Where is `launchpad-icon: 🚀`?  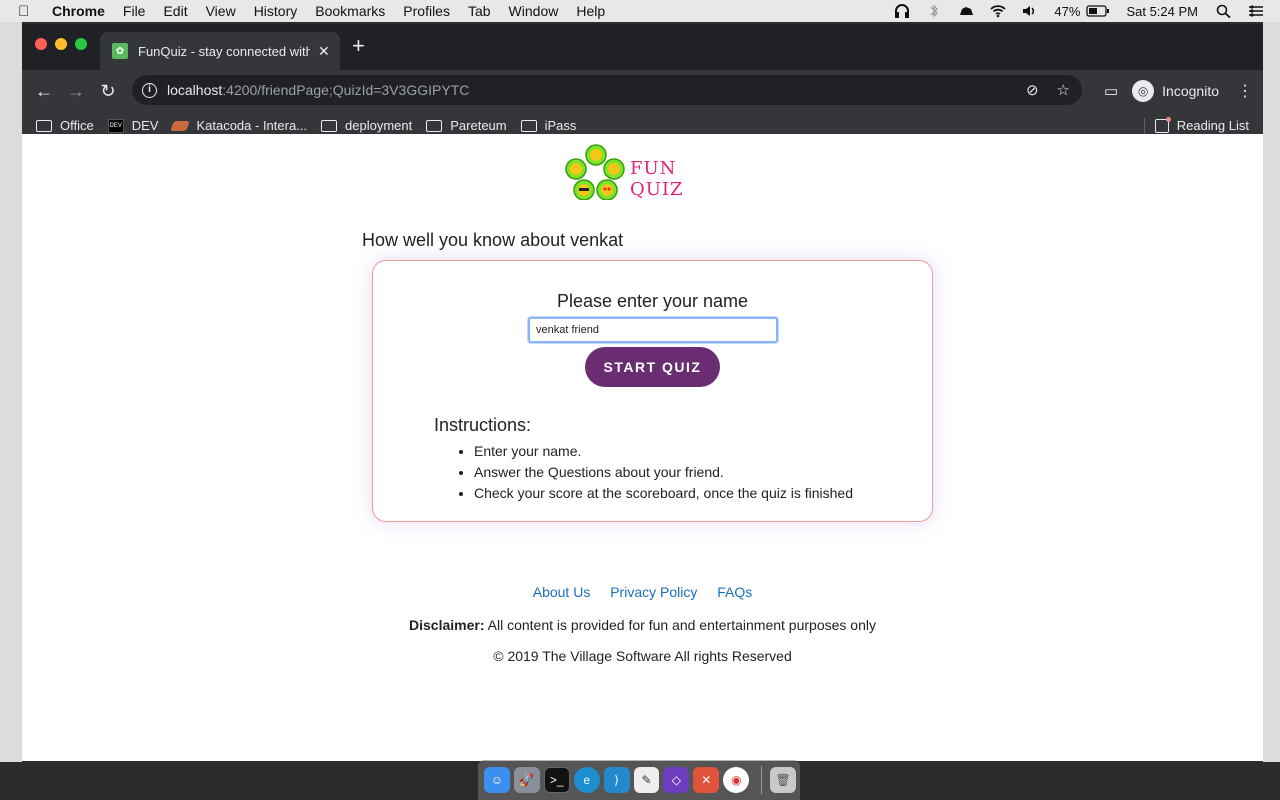 launchpad-icon: 🚀 is located at coordinates (526, 780).